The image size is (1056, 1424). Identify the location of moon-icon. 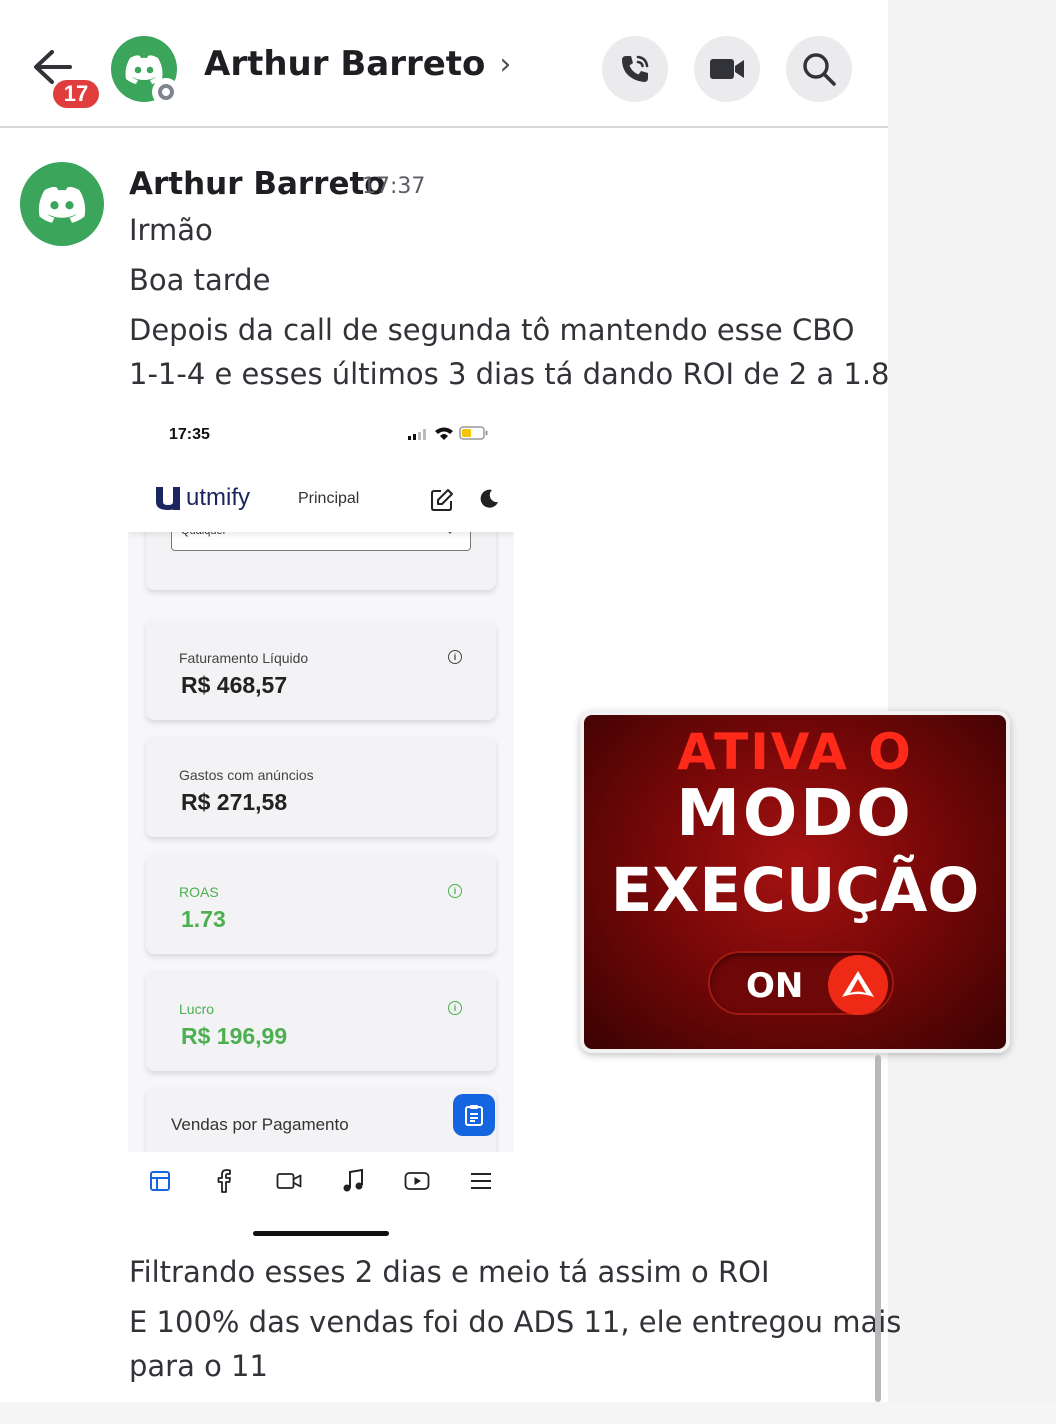
(489, 499).